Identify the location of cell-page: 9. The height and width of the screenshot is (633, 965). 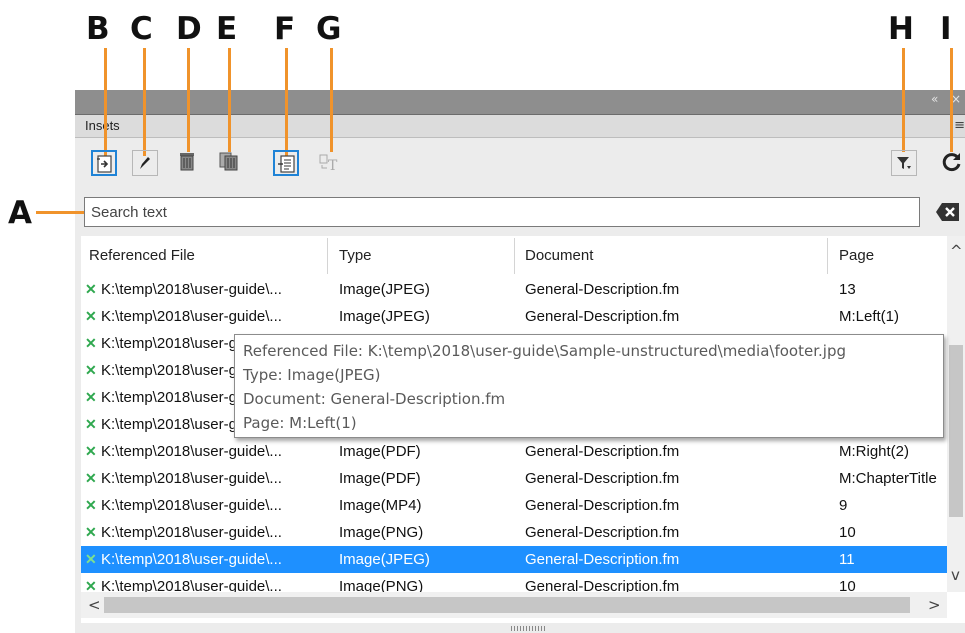
(843, 505).